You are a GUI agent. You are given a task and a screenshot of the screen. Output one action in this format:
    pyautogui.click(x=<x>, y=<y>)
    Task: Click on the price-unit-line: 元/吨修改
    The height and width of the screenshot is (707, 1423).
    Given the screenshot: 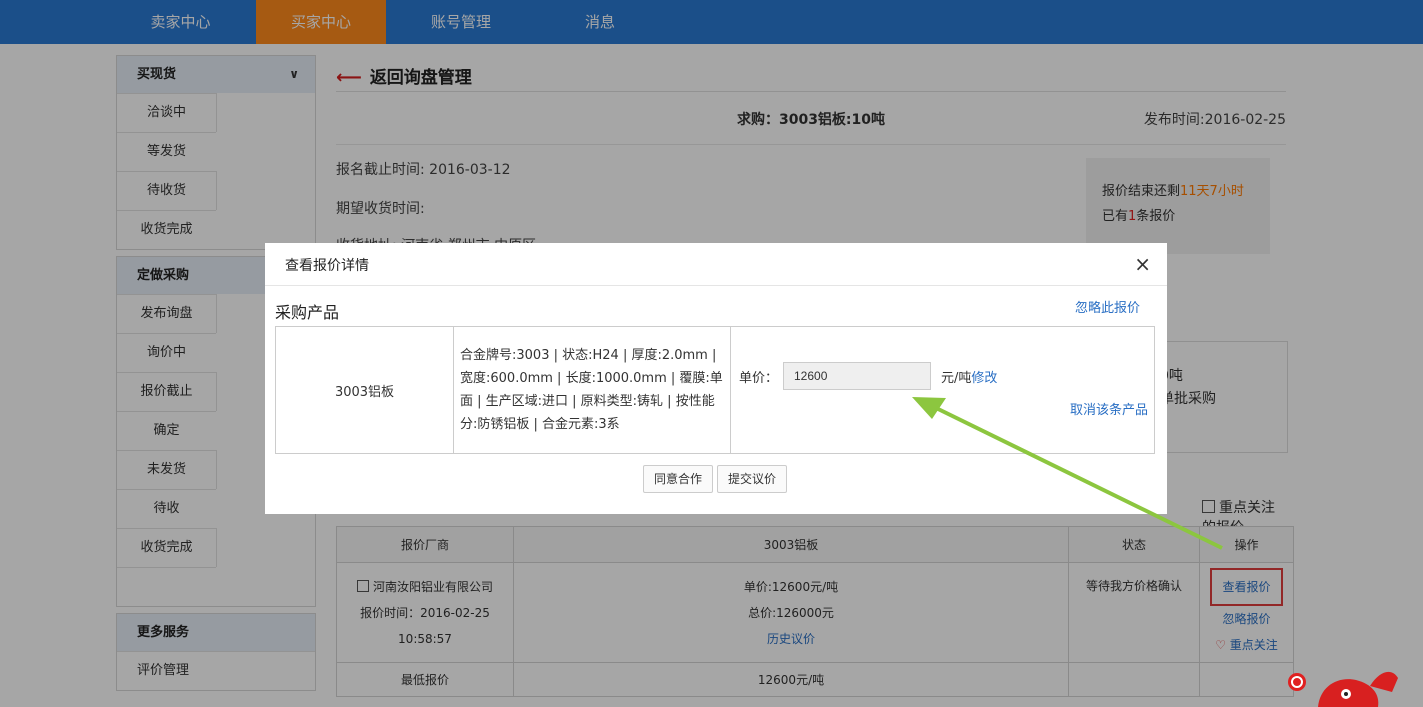 What is the action you would take?
    pyautogui.click(x=969, y=376)
    